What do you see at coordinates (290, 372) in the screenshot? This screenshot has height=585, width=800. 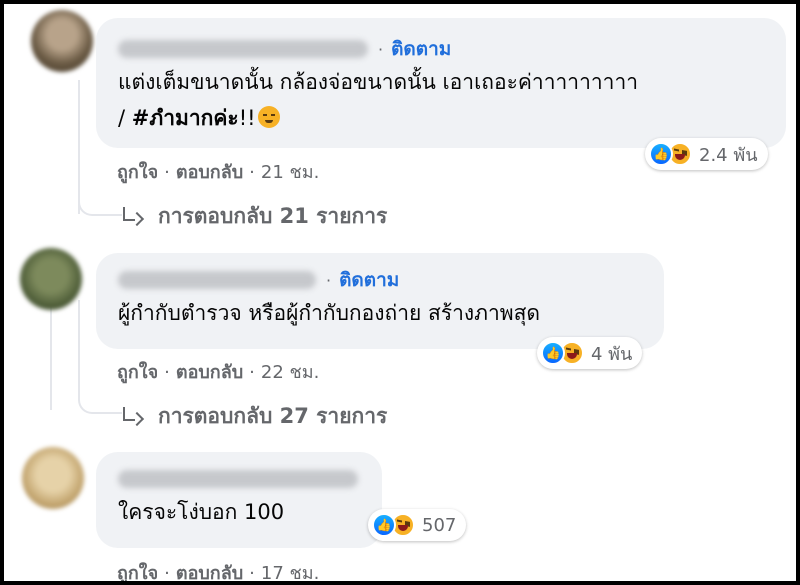 I see `timestamp: 22 ชม.` at bounding box center [290, 372].